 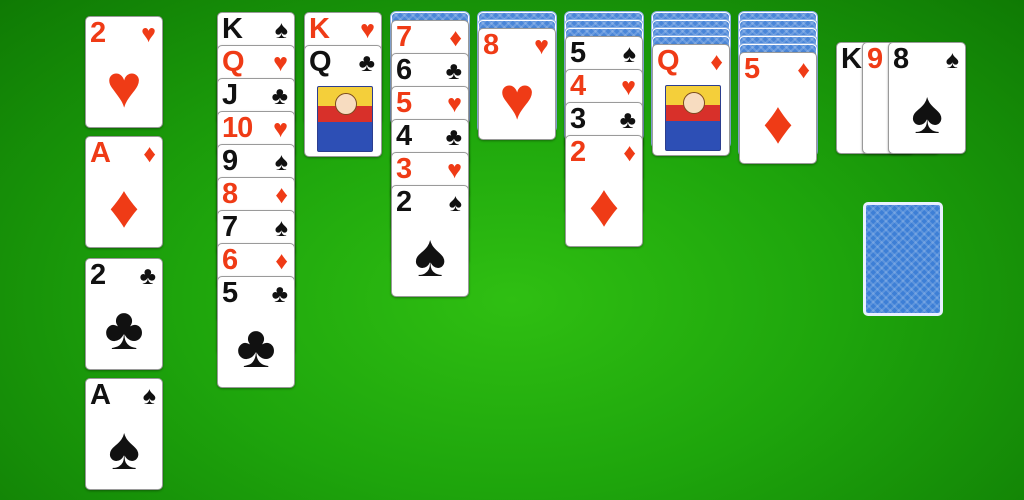 I want to click on waste-card: 8 ♠ ♠, so click(x=927, y=98).